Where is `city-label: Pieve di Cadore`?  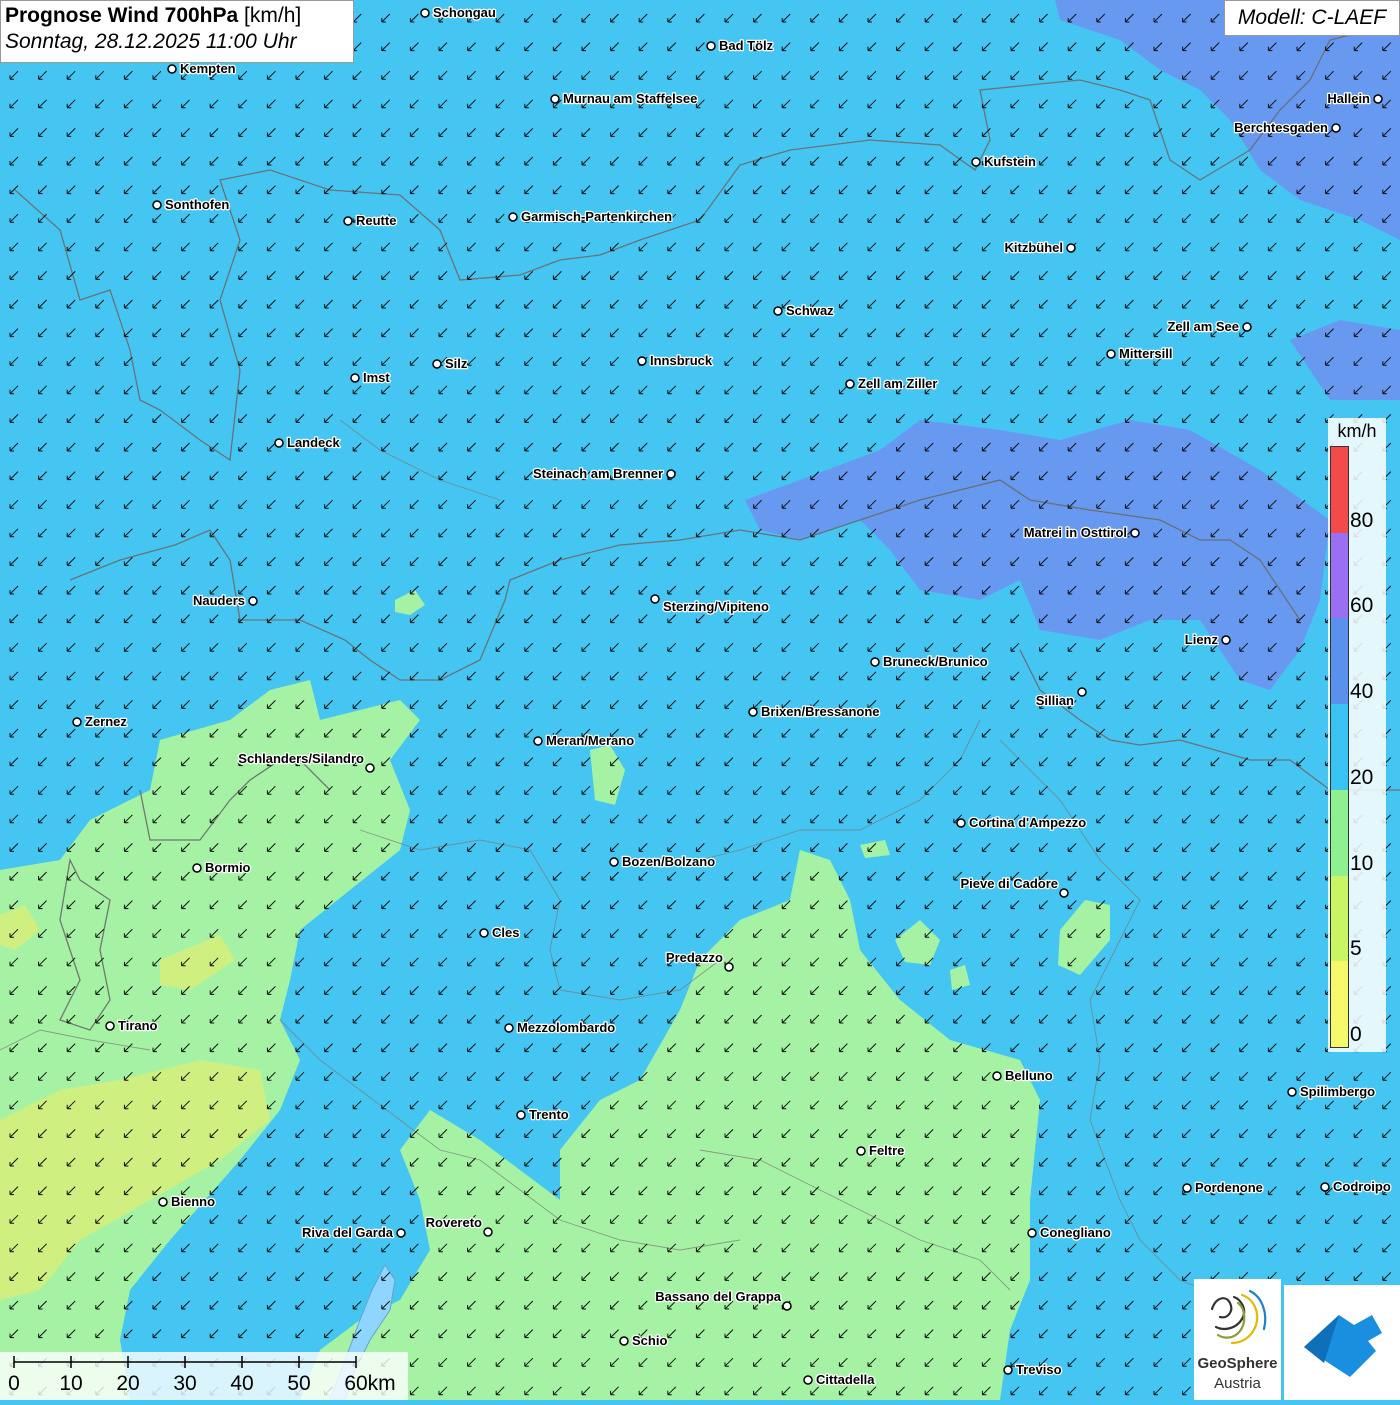 city-label: Pieve di Cadore is located at coordinates (1009, 883).